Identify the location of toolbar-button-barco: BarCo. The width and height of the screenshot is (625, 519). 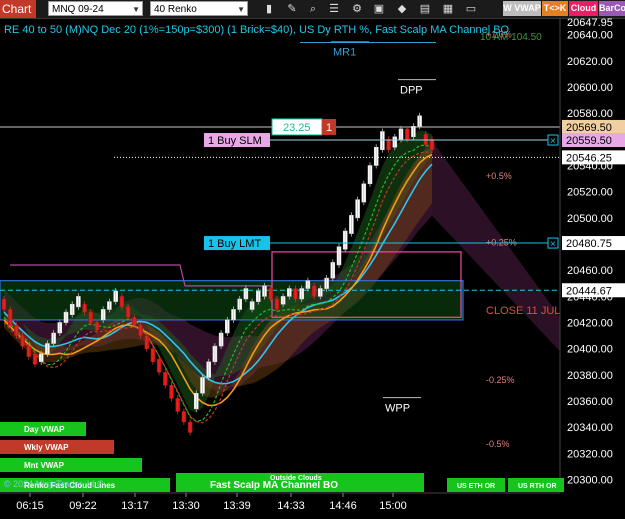
(612, 8).